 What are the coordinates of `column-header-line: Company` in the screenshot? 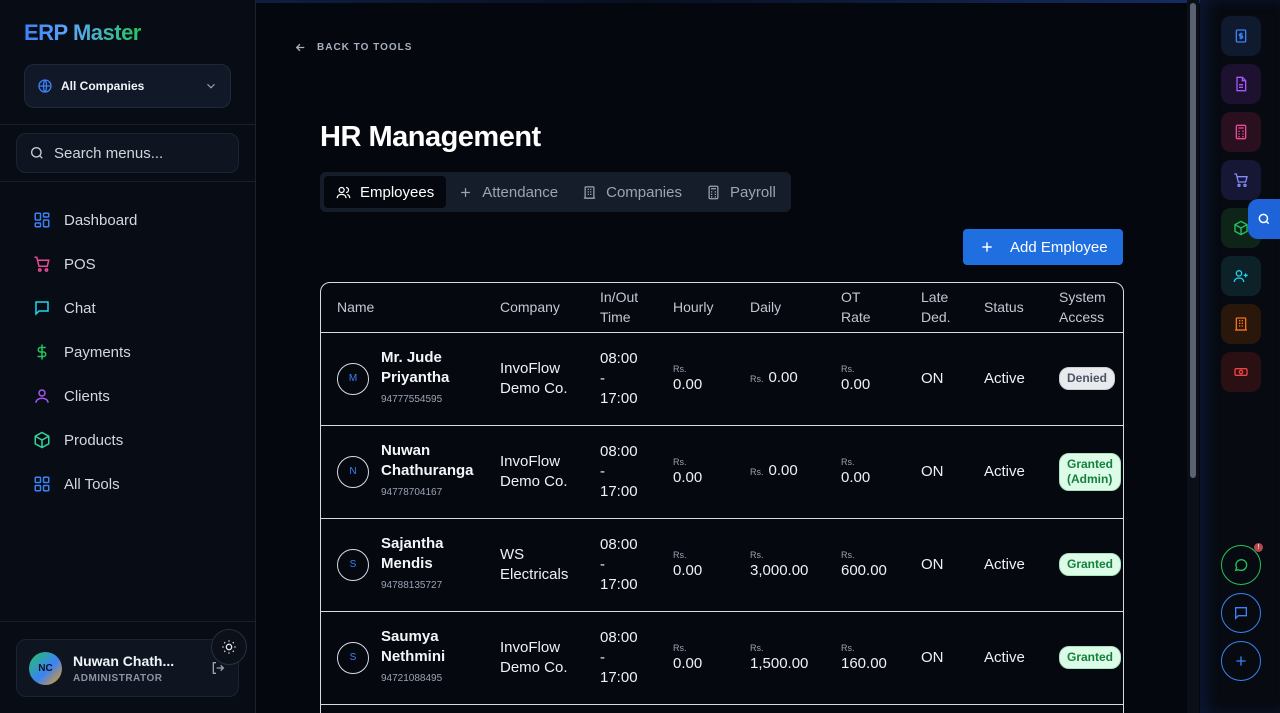 It's located at (530, 307).